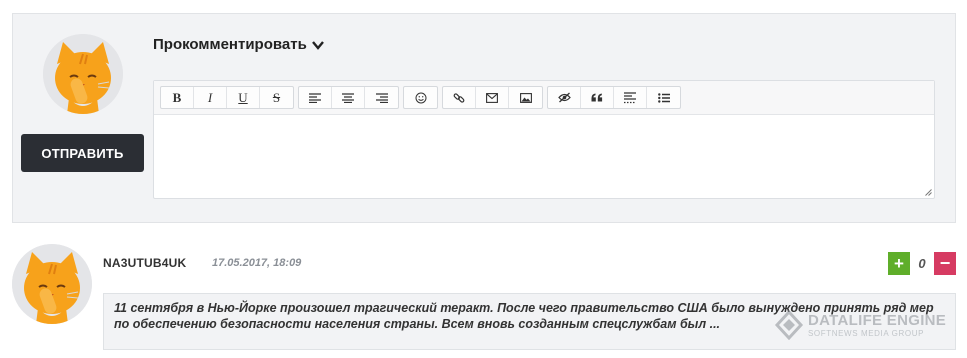 The height and width of the screenshot is (358, 967). I want to click on hide-icon, so click(564, 97).